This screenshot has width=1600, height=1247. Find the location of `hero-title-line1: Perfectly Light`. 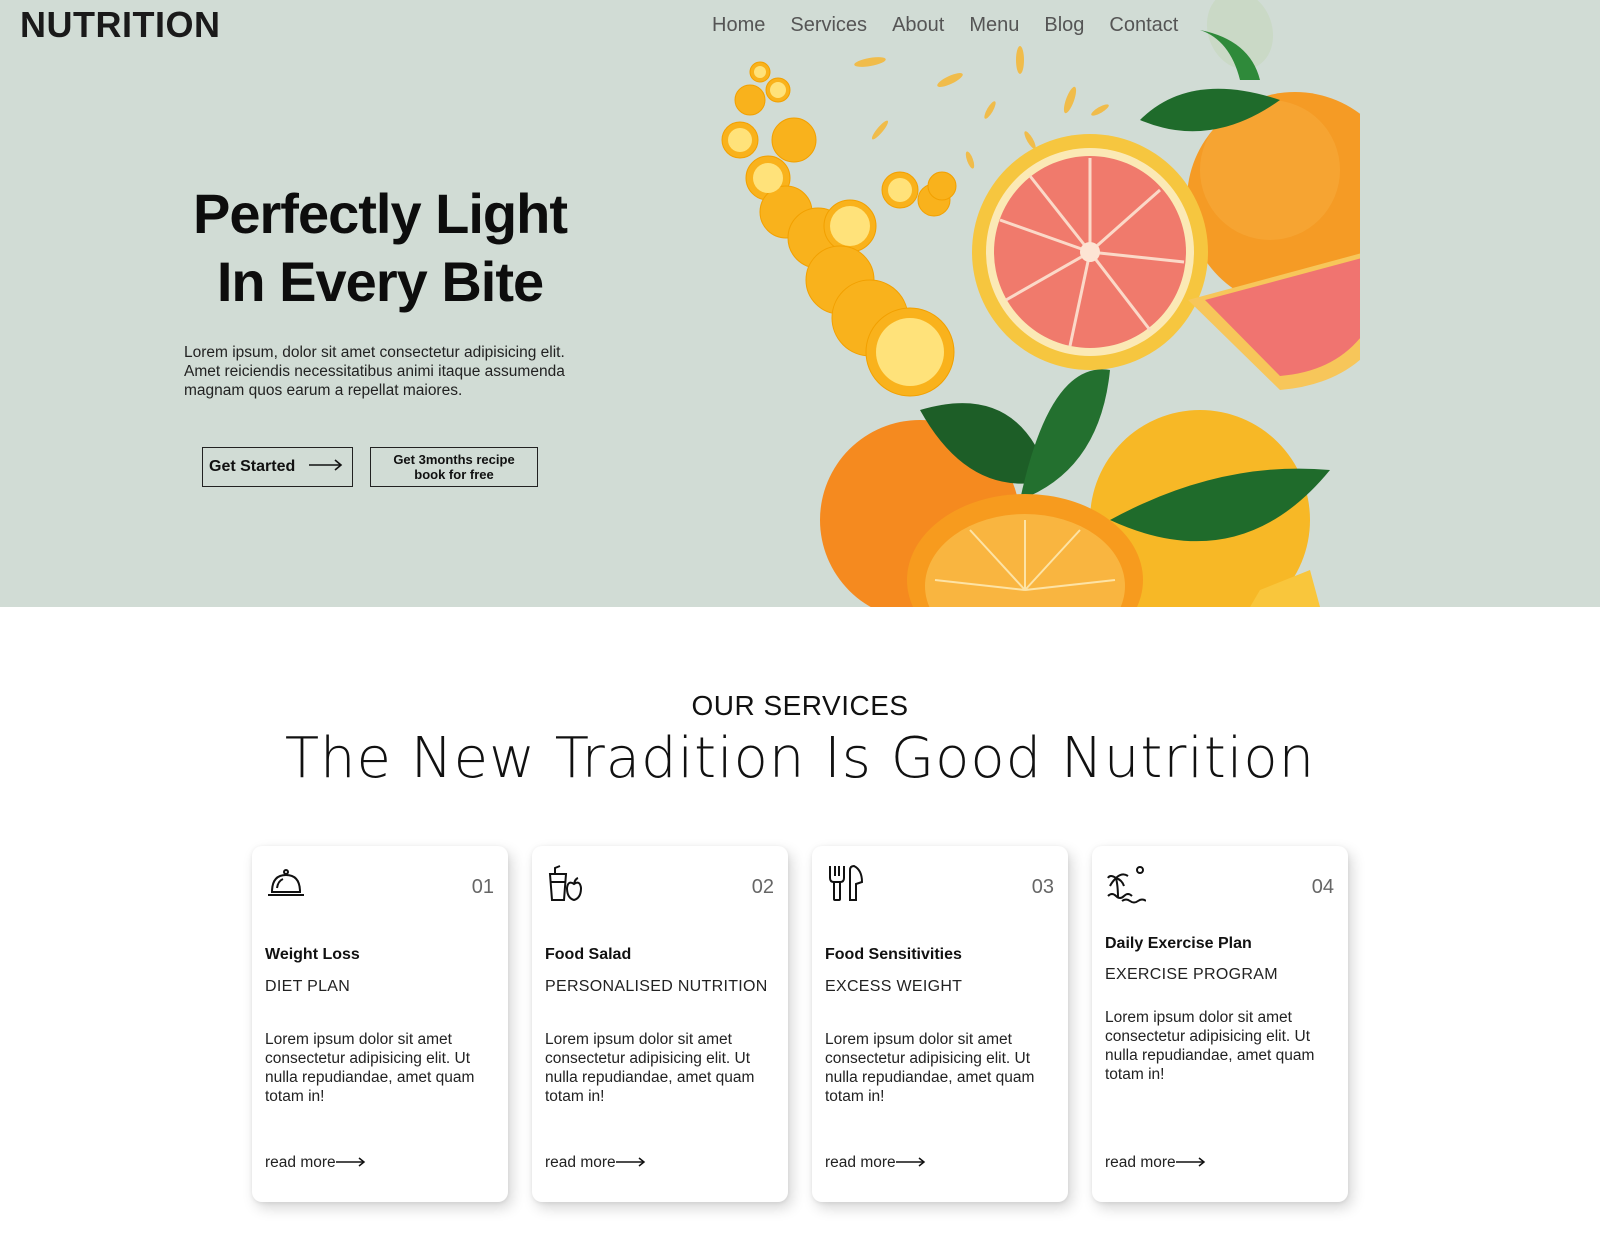

hero-title-line1: Perfectly Light is located at coordinates (380, 213).